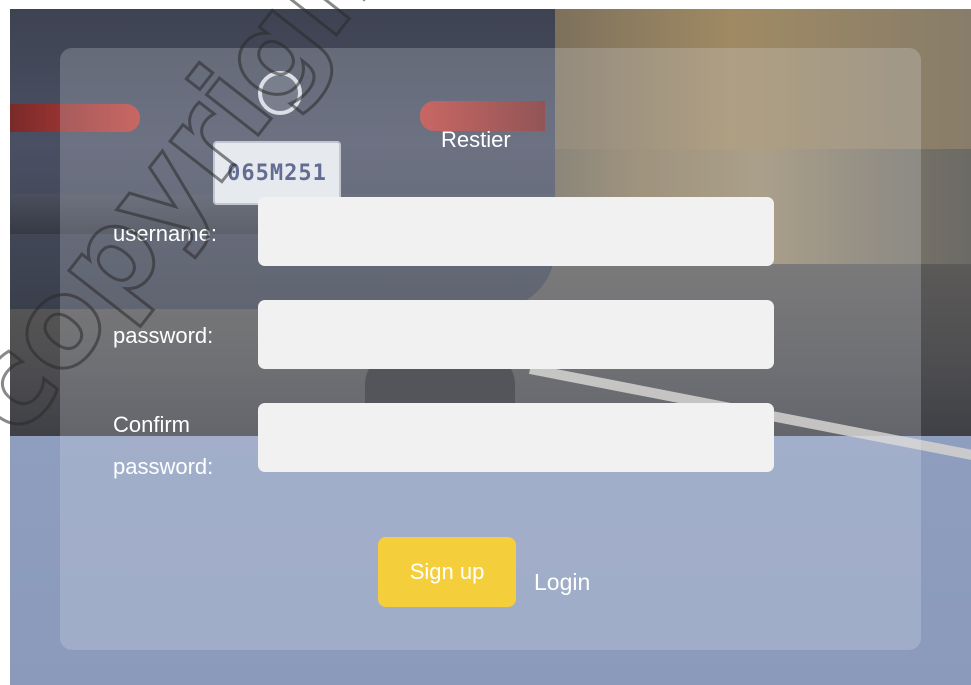  What do you see at coordinates (516, 334) in the screenshot?
I see `password-input` at bounding box center [516, 334].